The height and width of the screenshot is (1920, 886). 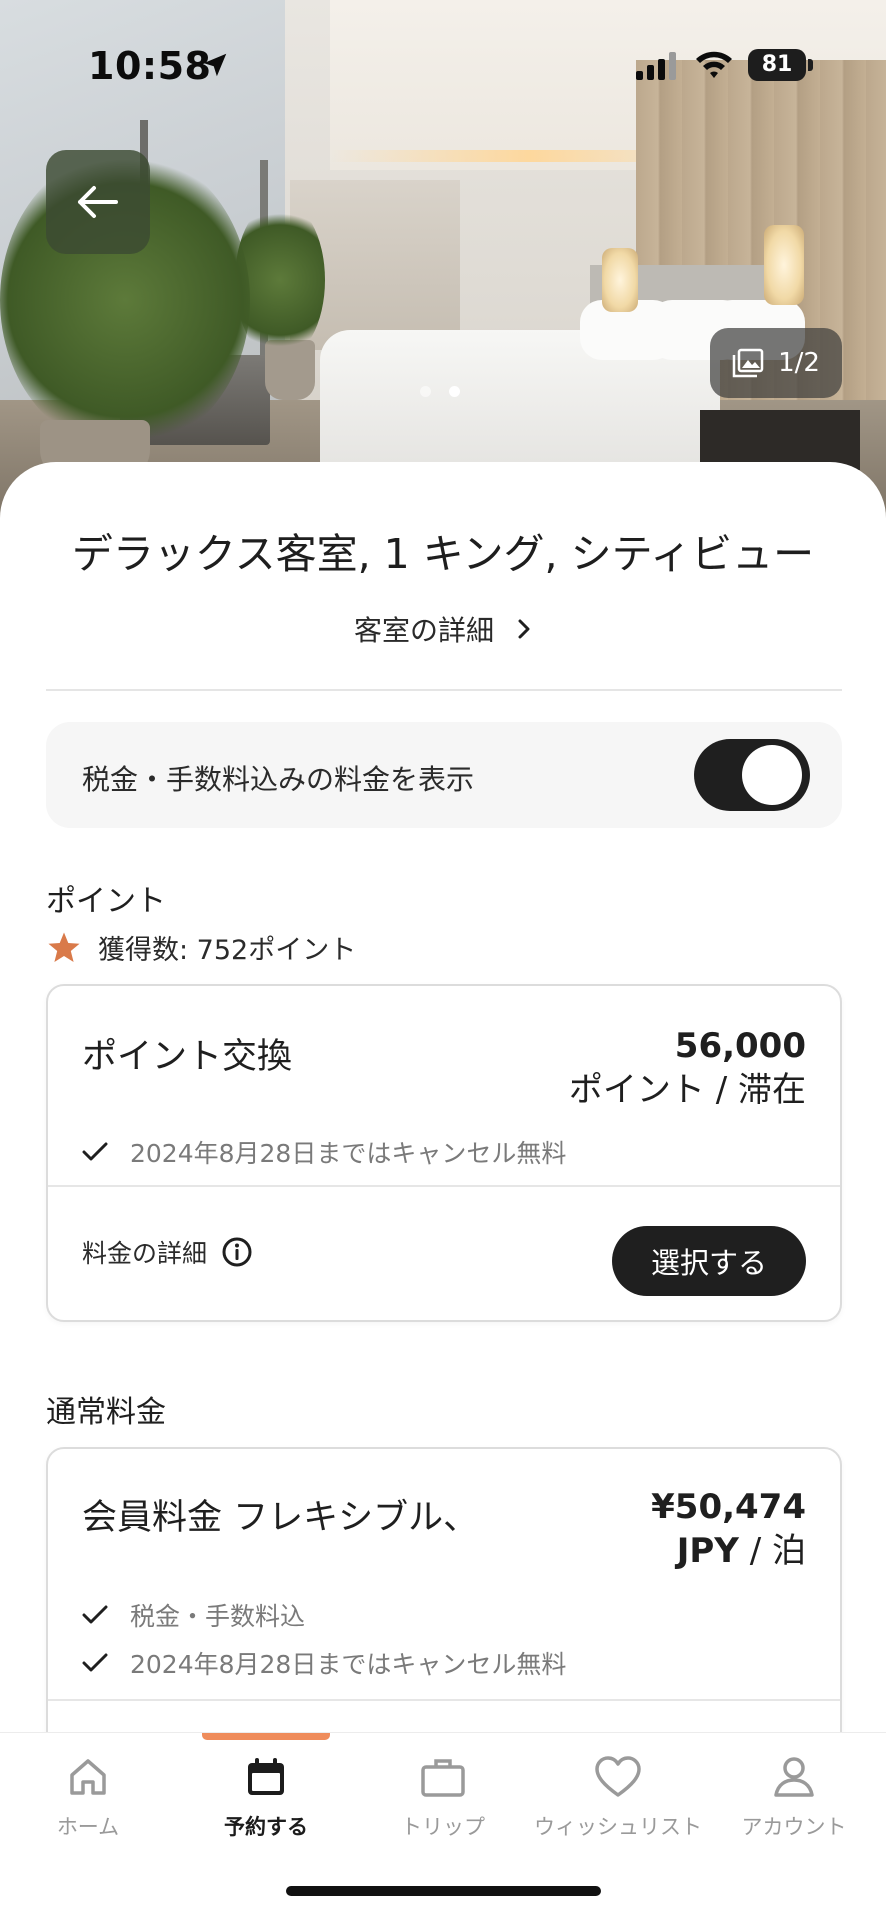 I want to click on points-cancel-text: 2024年8月28日まではキャンセル無料, so click(x=348, y=1153).